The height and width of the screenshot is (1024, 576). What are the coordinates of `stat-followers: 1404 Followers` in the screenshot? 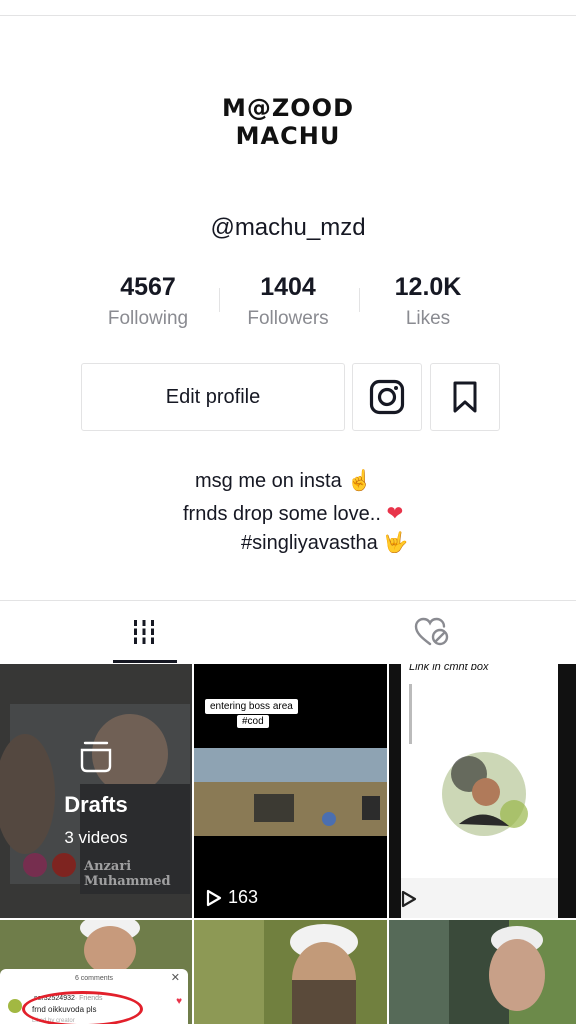 It's located at (288, 305).